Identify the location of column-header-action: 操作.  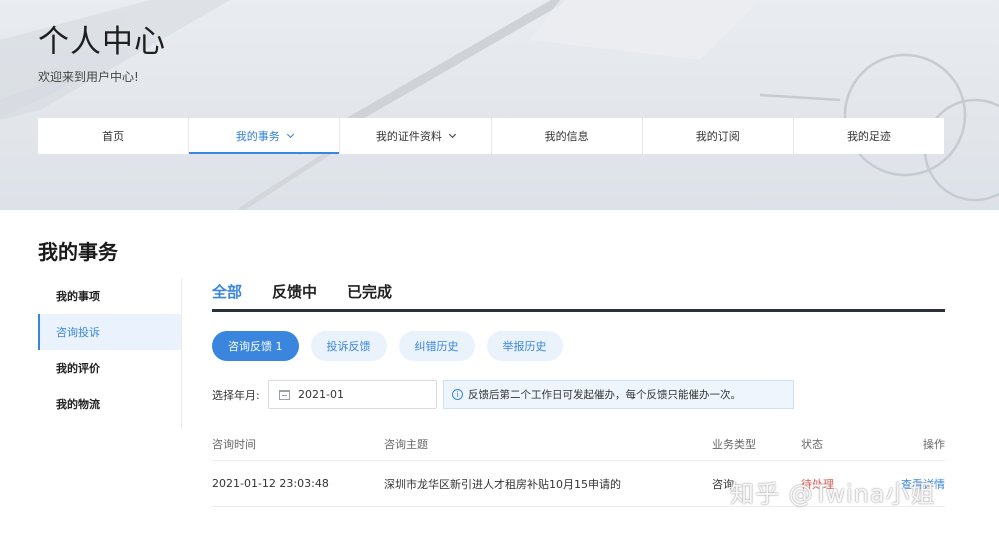
(934, 444).